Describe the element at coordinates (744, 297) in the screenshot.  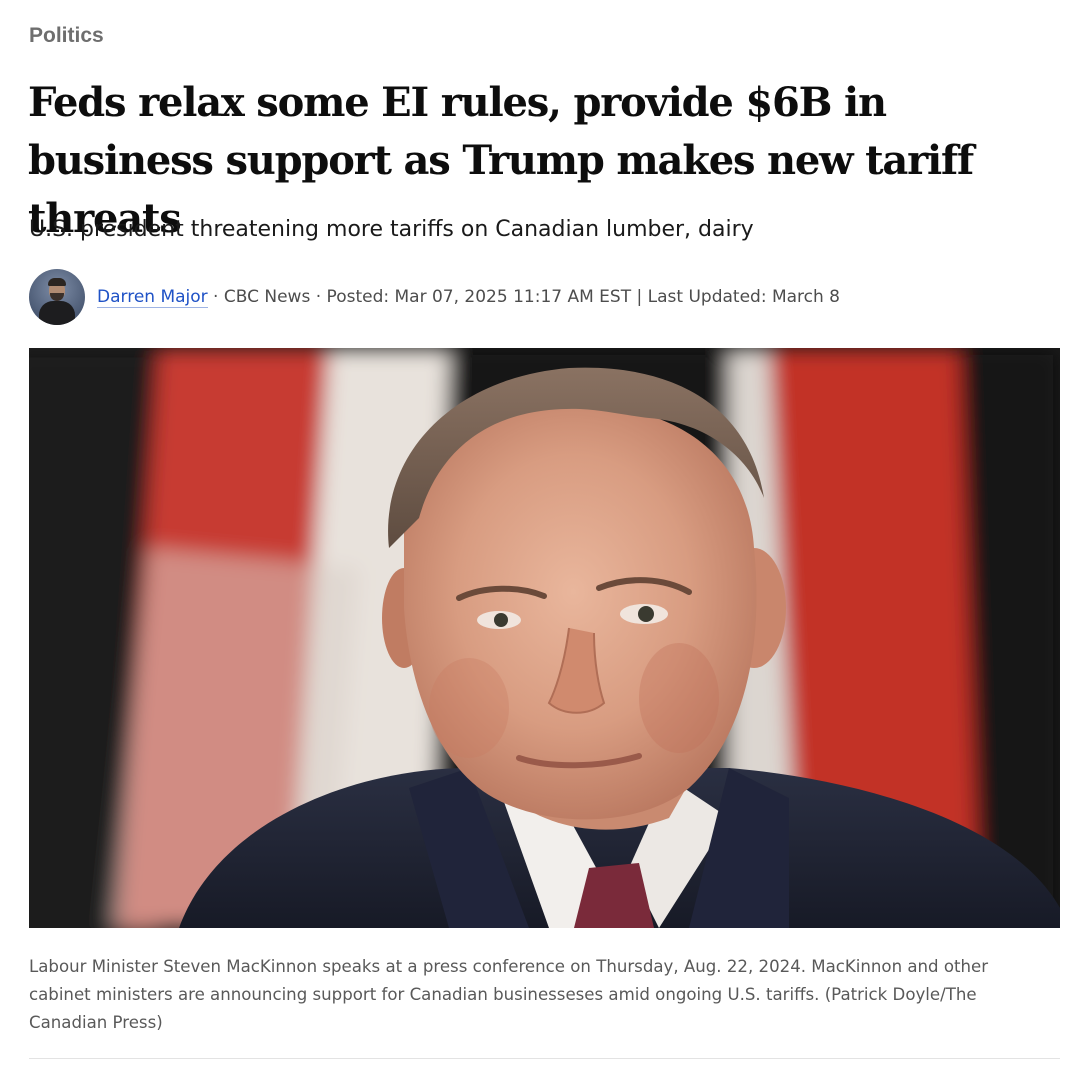
I see `byline-updated-date: Last Updated: March 8` at that location.